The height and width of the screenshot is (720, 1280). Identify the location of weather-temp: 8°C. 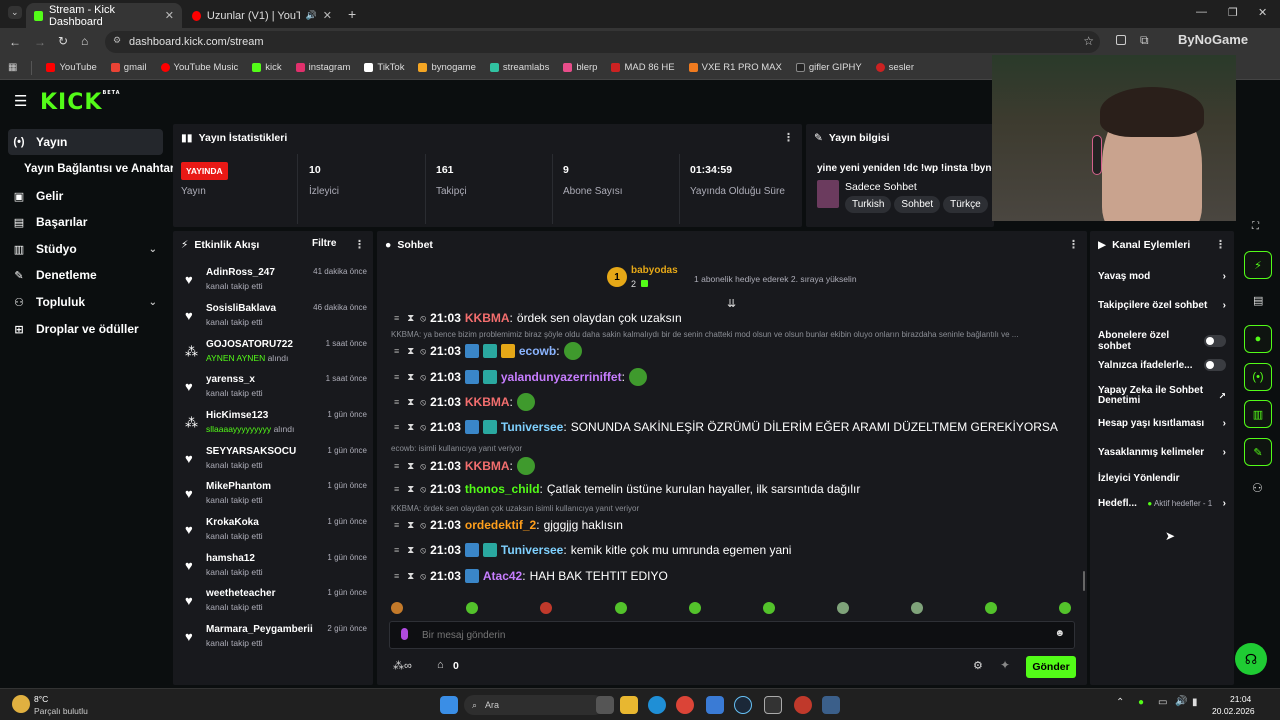
(41, 699).